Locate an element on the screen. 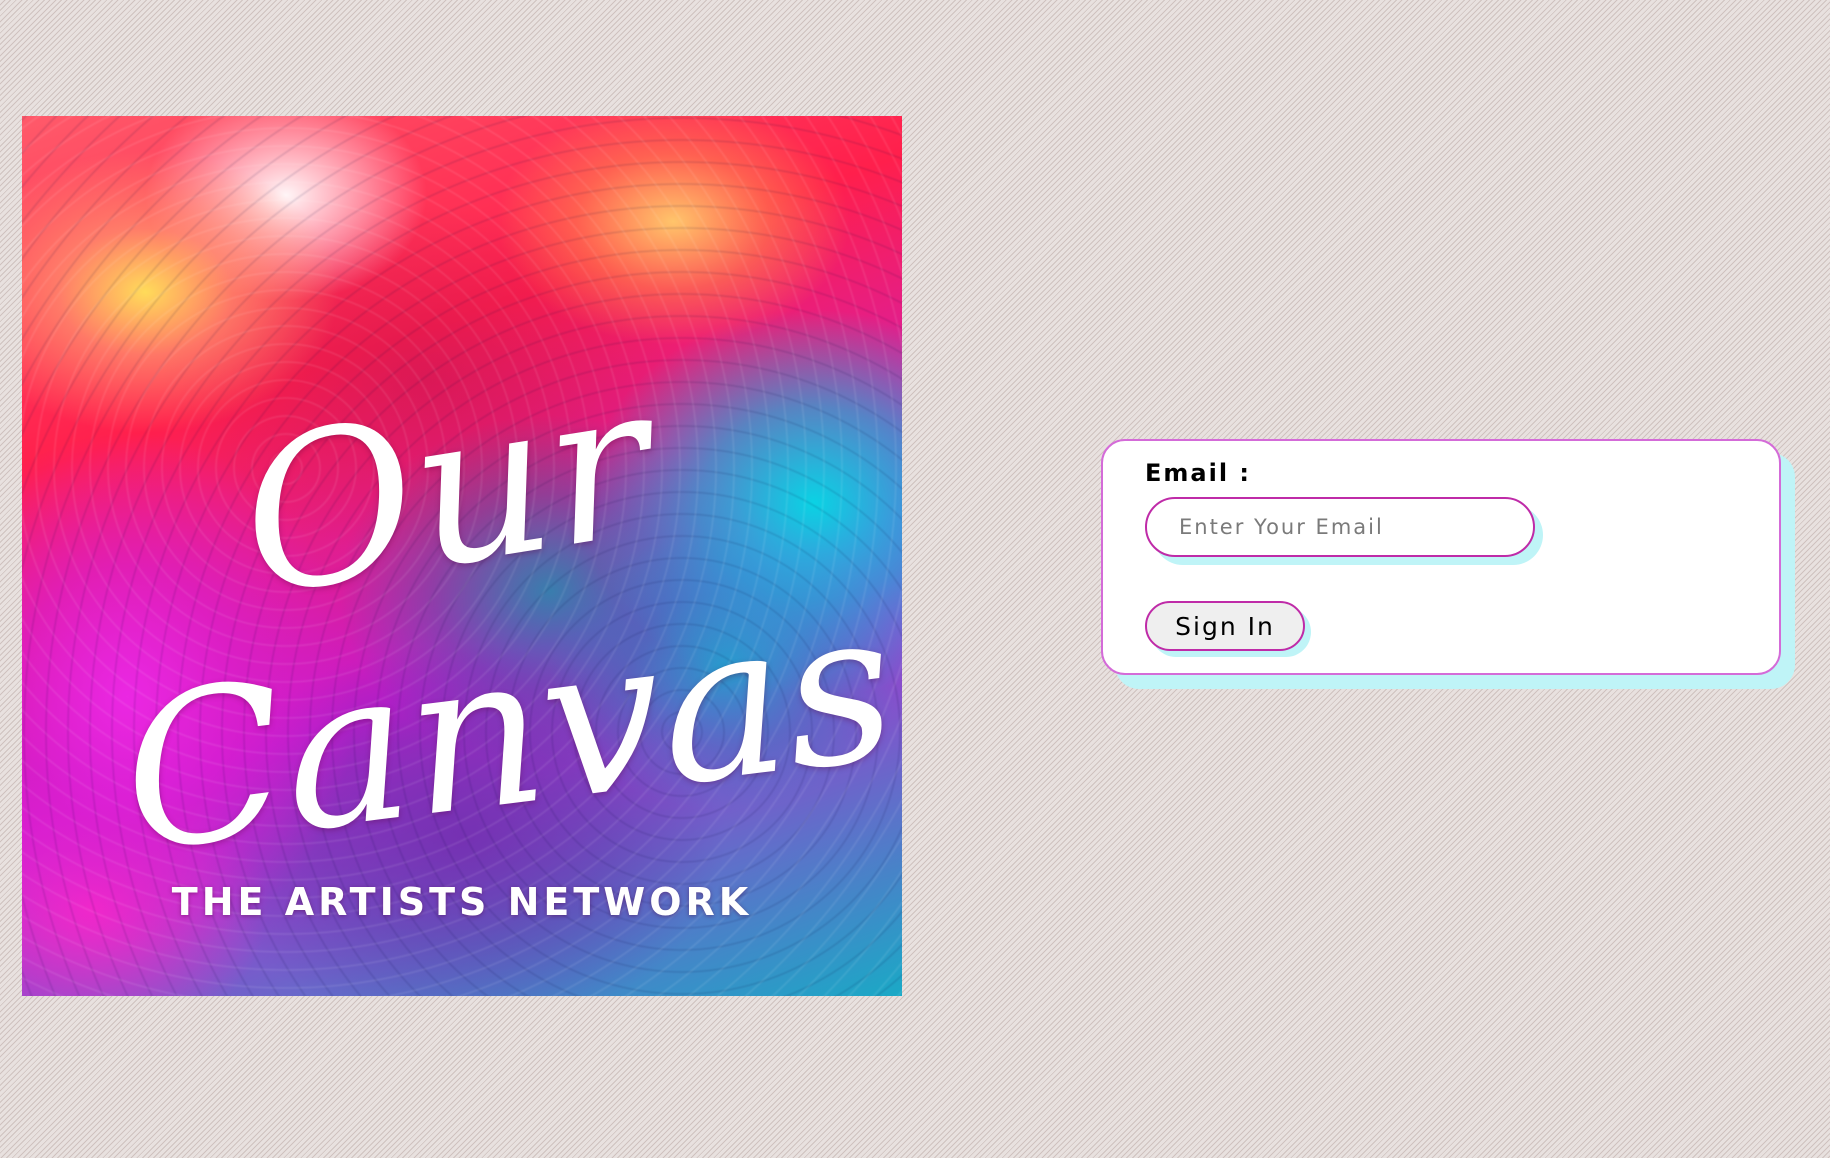 This screenshot has width=1830, height=1158. artwork-title-line1: Our is located at coordinates (446, 490).